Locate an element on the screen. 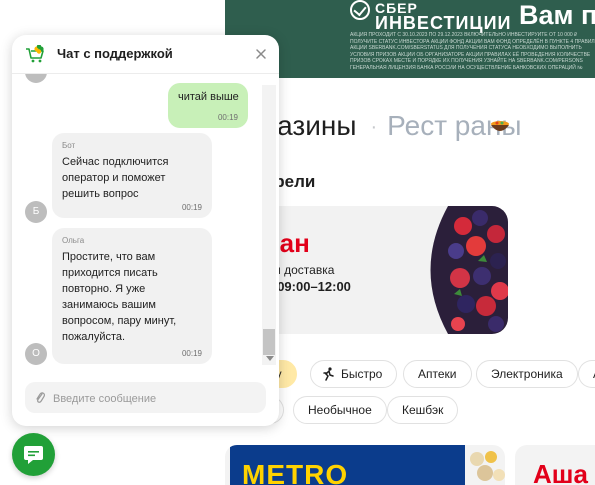 This screenshot has width=595, height=485. message-text: читай выше is located at coordinates (208, 97).